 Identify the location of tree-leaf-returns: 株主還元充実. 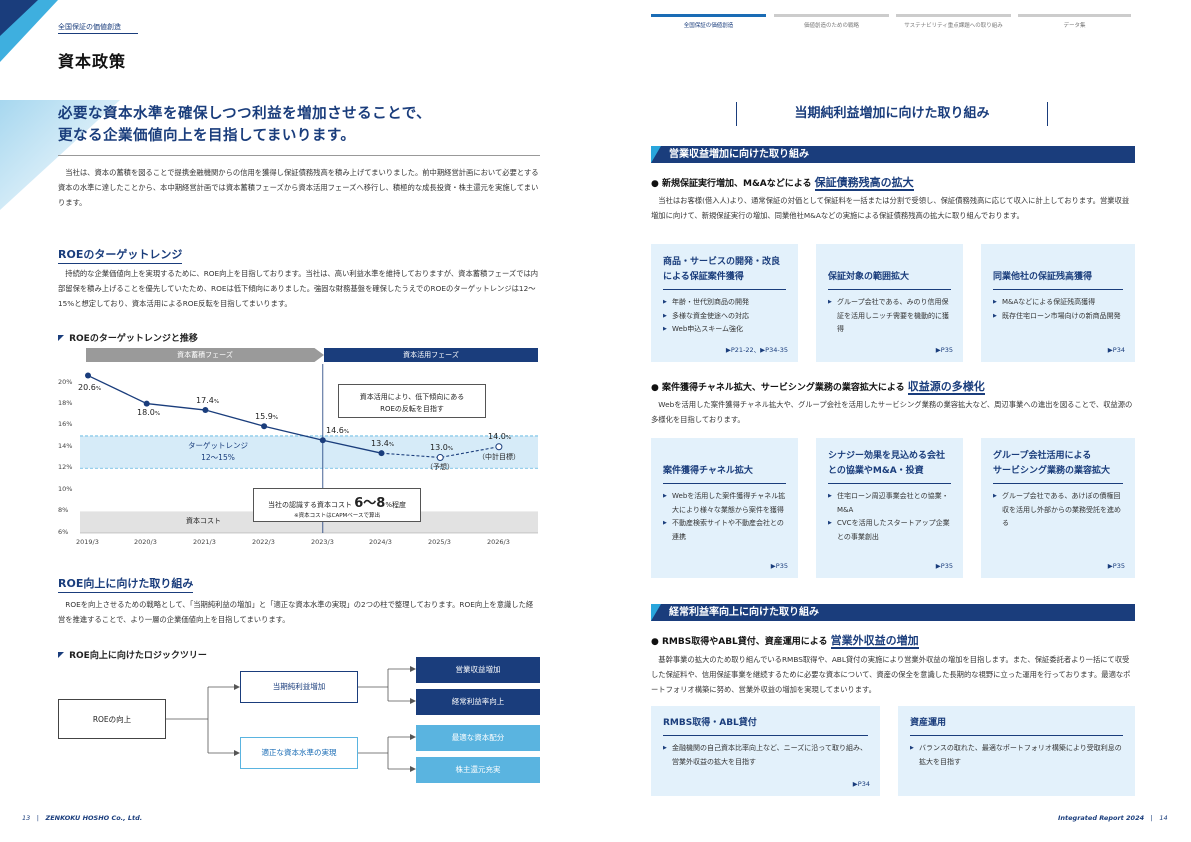
(478, 770).